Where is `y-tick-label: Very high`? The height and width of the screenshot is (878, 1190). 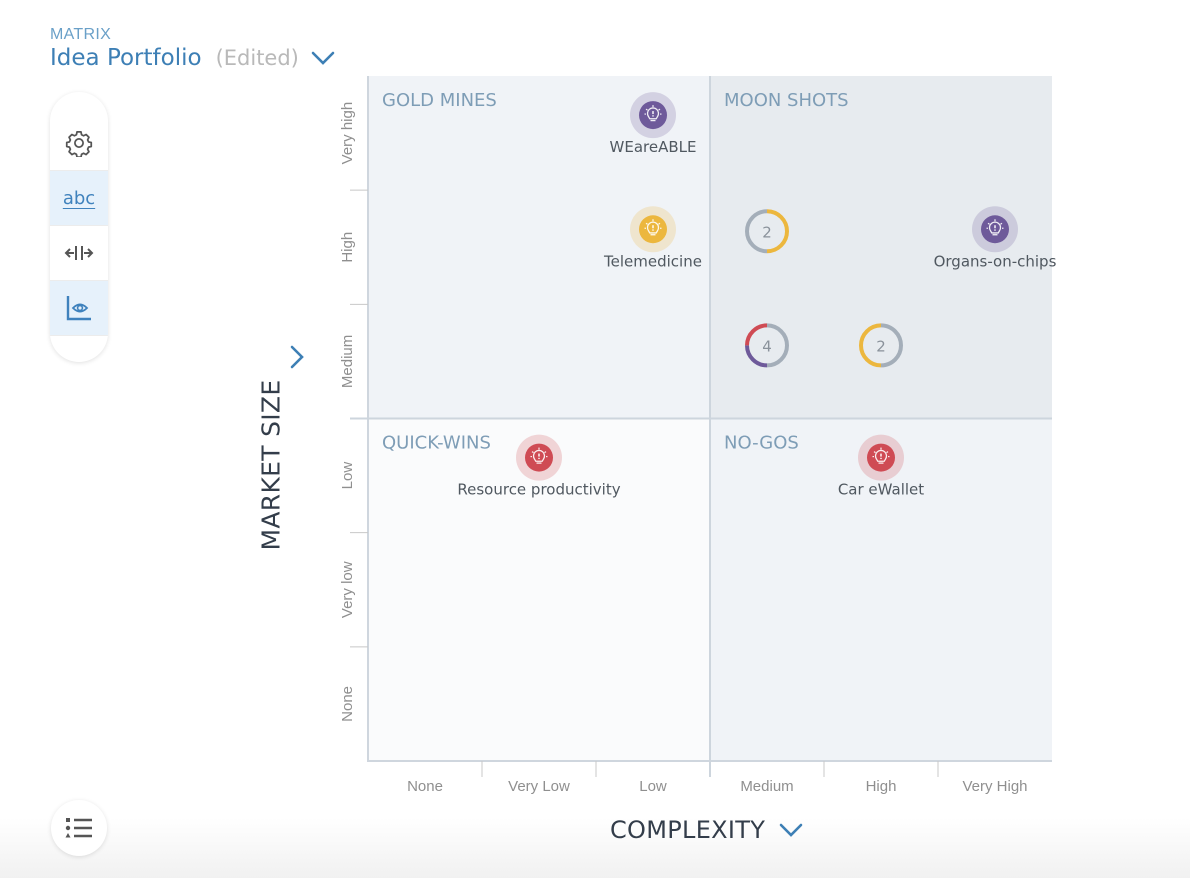 y-tick-label: Very high is located at coordinates (347, 133).